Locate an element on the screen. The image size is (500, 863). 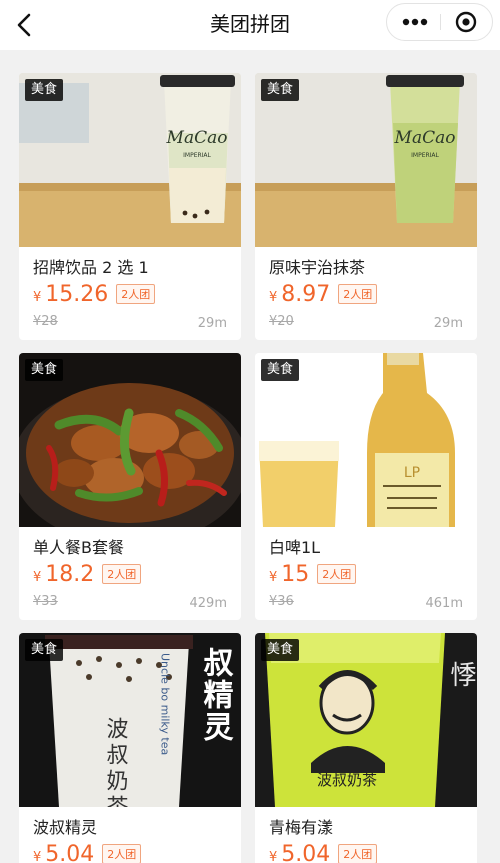
original-price: ¥28 is located at coordinates (45, 321).